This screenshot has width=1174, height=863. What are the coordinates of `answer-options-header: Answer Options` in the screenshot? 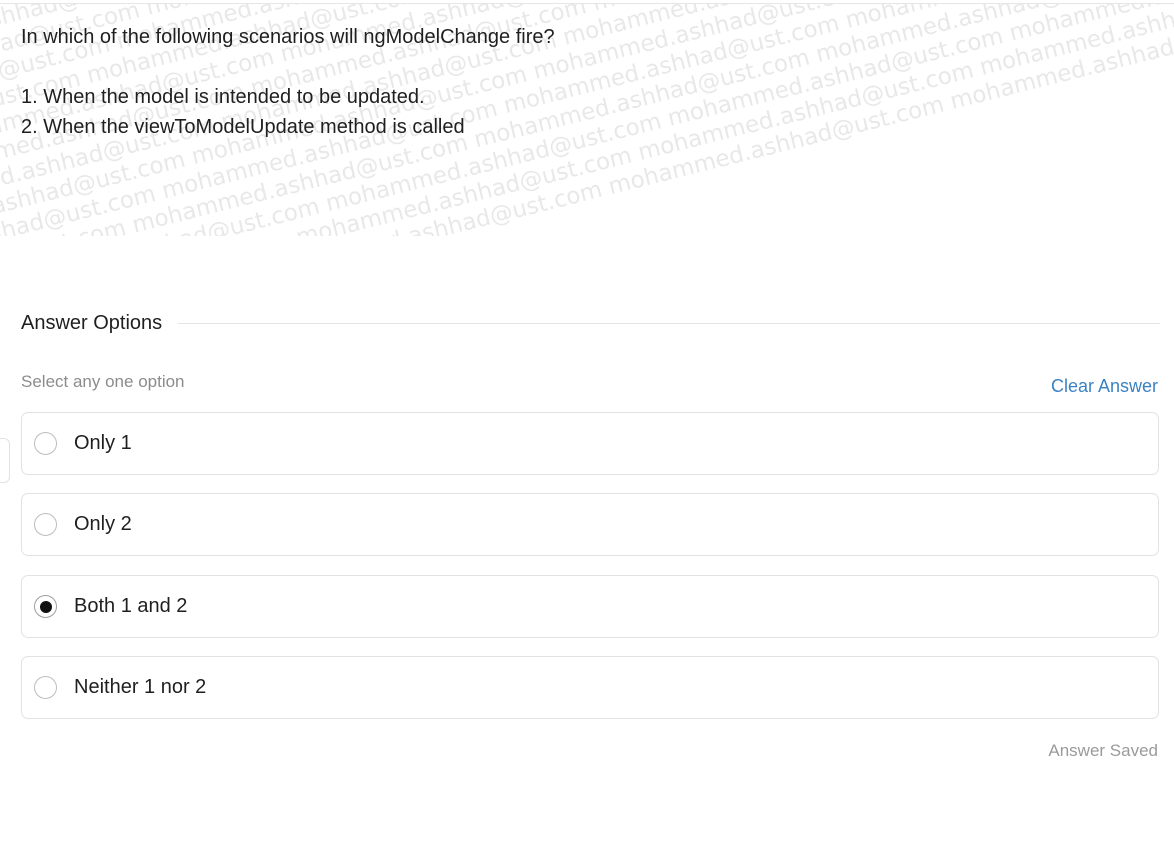 It's located at (590, 323).